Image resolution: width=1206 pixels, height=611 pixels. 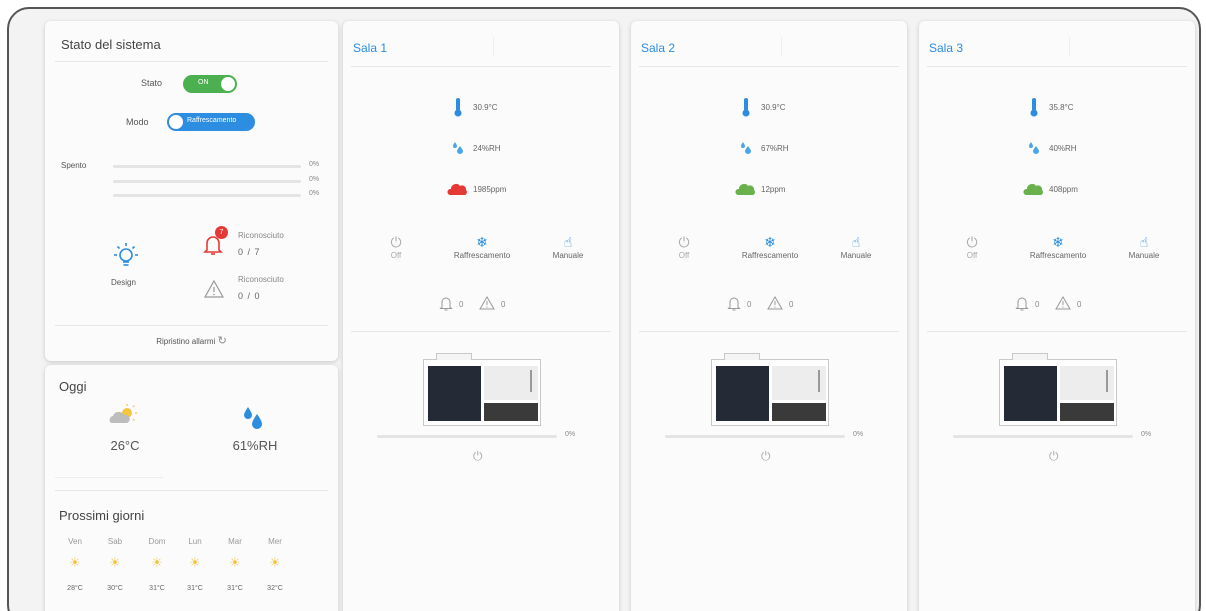 What do you see at coordinates (123, 415) in the screenshot?
I see `partly-cloudy-icon` at bounding box center [123, 415].